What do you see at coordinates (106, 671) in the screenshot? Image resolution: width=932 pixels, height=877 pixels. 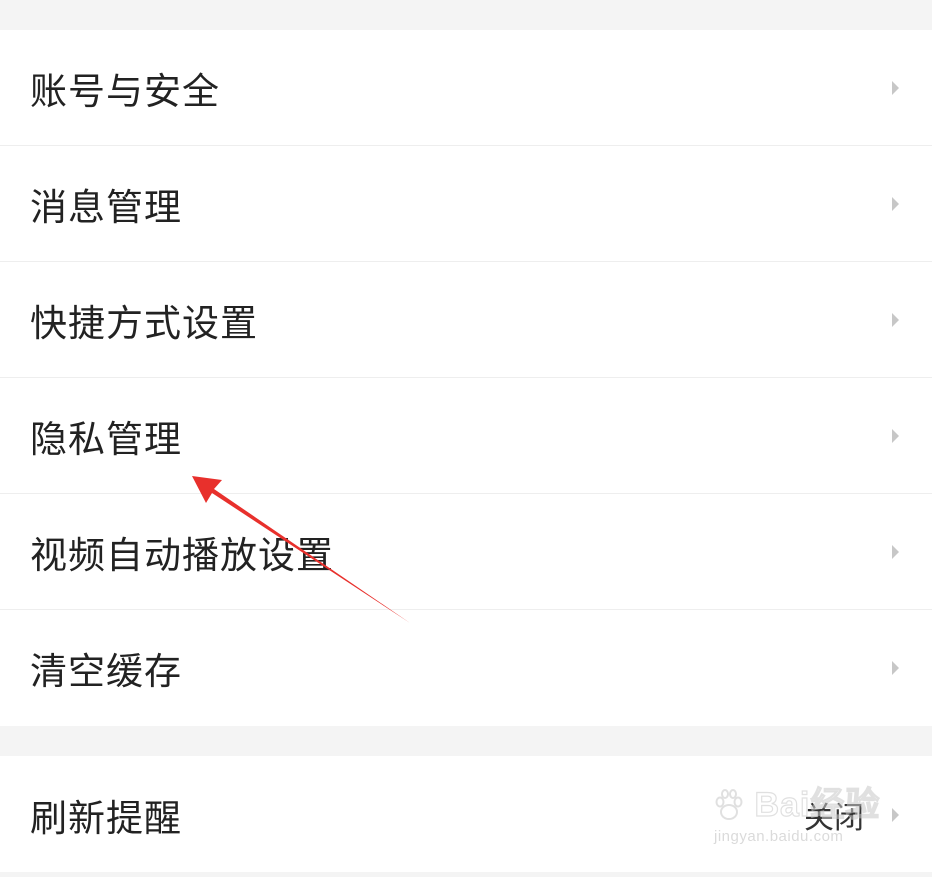 I see `settings-item-label: 清空缓存` at bounding box center [106, 671].